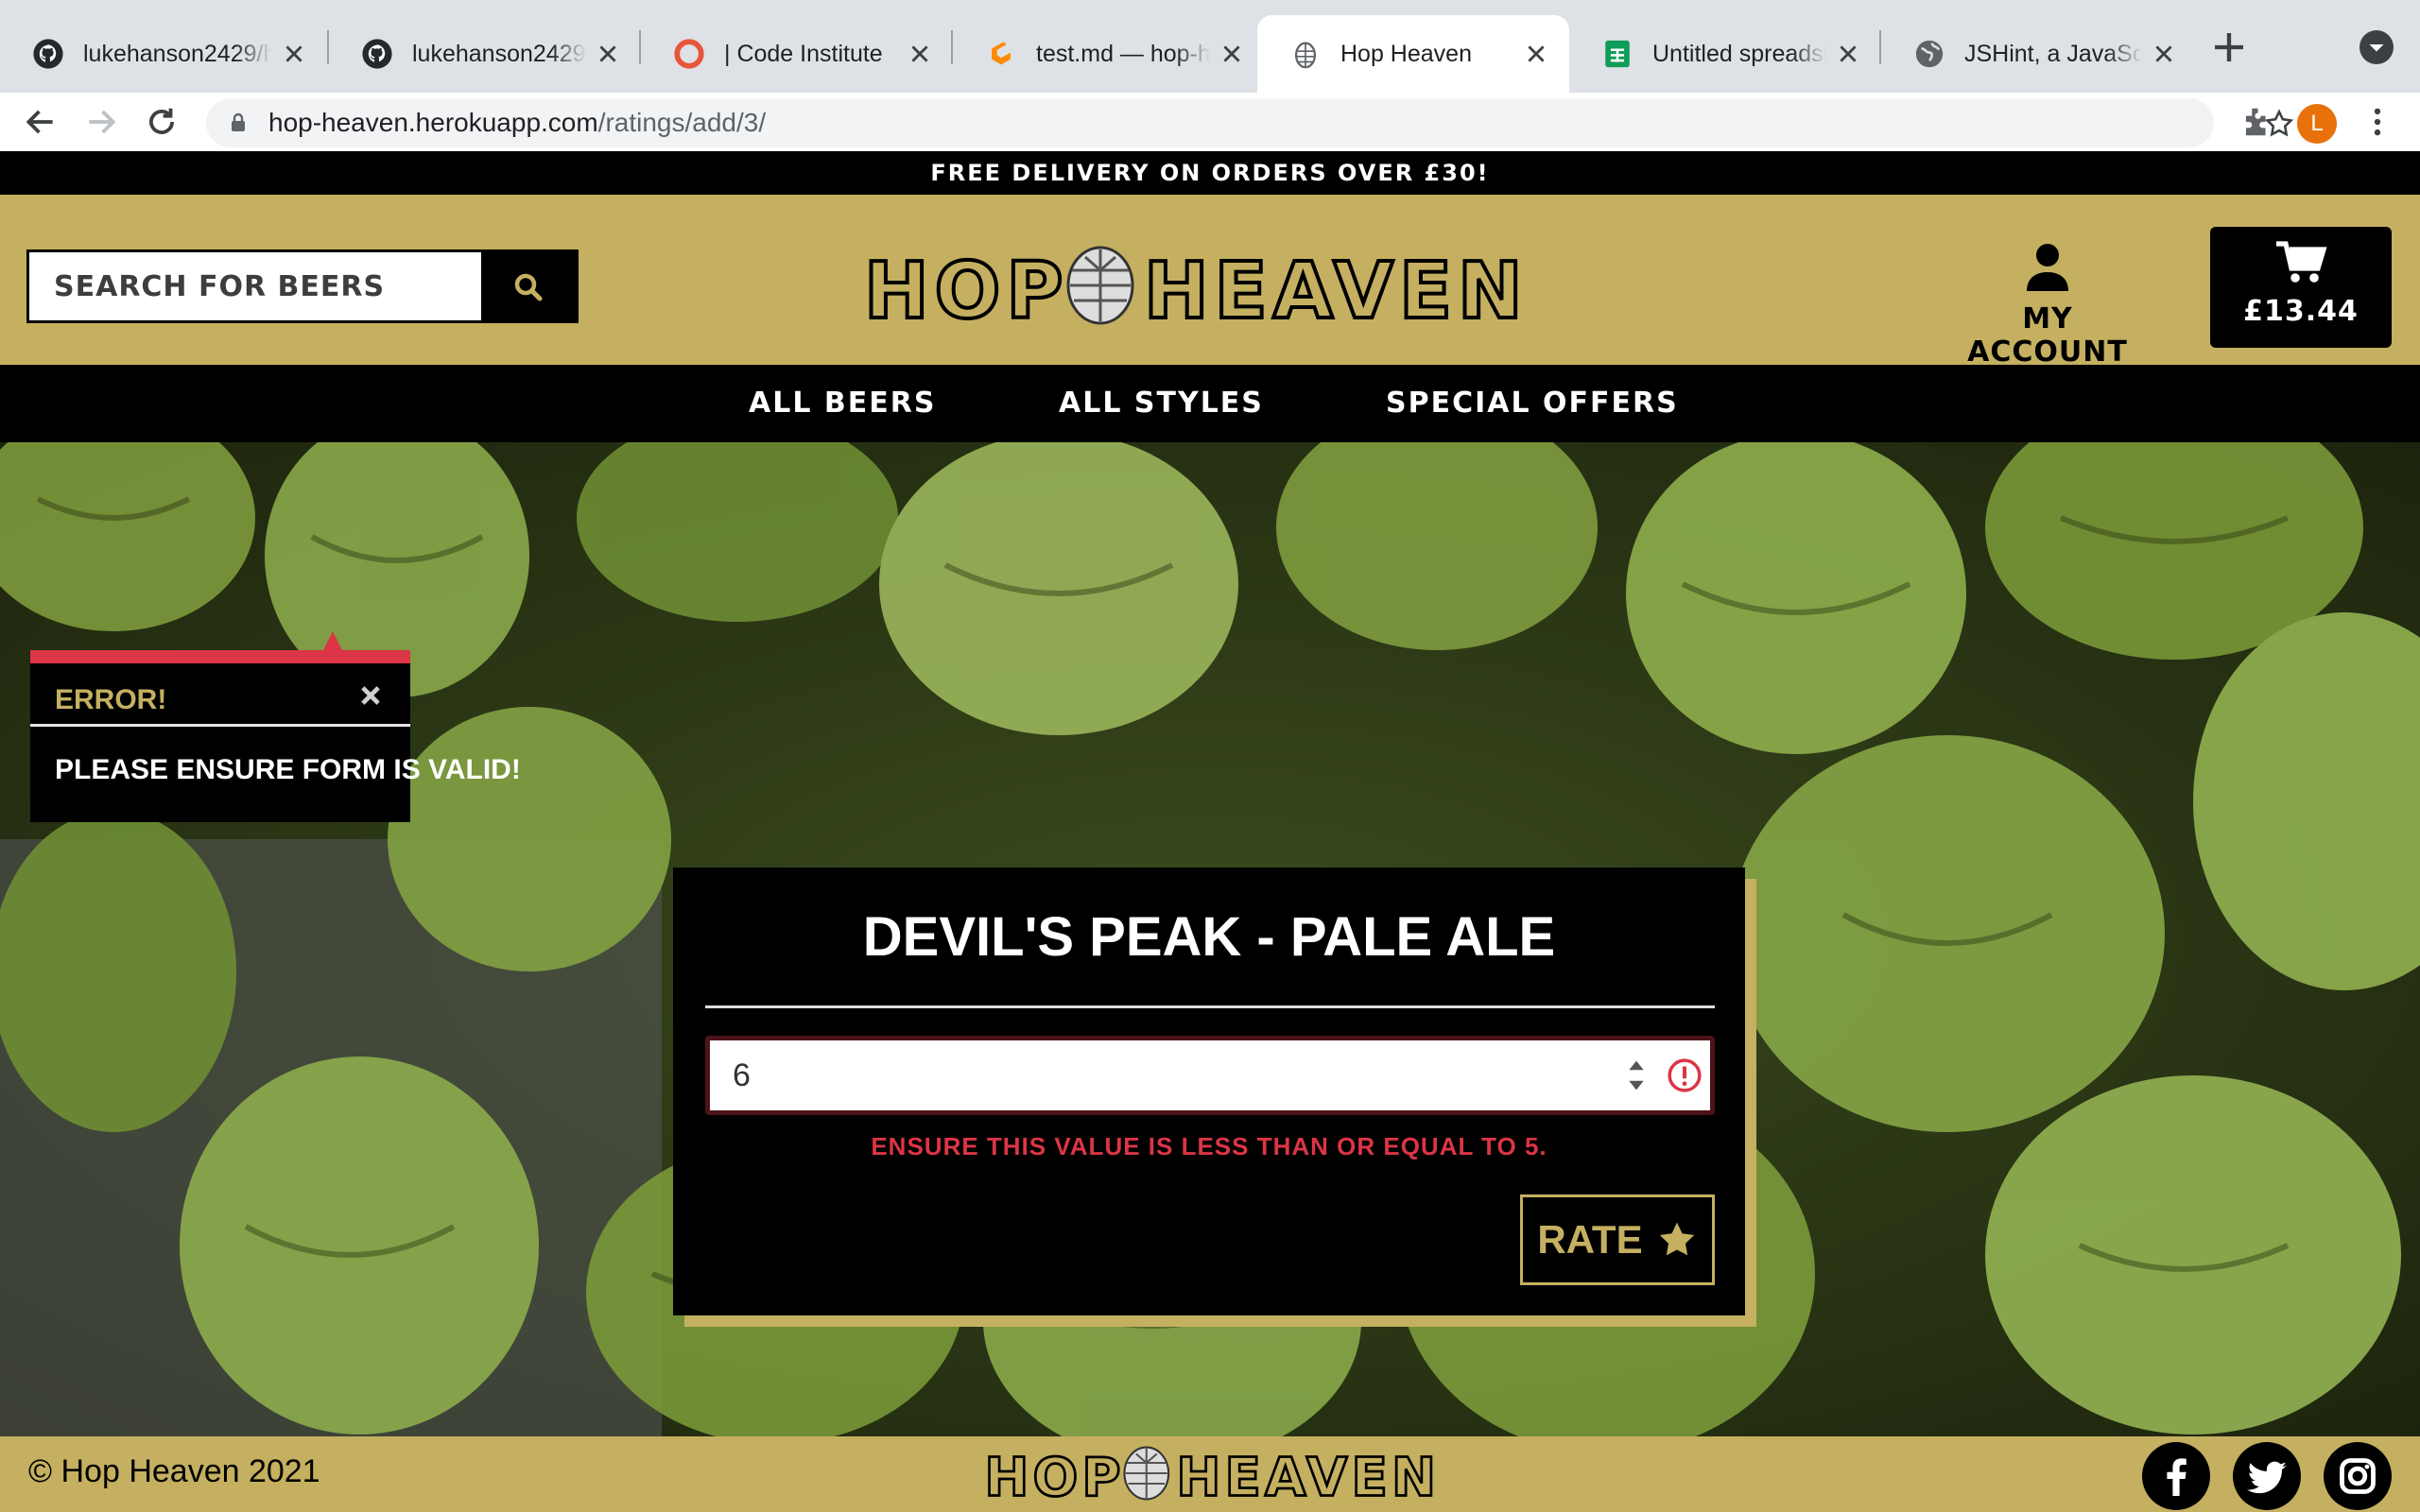 This screenshot has width=2420, height=1512. I want to click on rating-field, so click(1210, 1075).